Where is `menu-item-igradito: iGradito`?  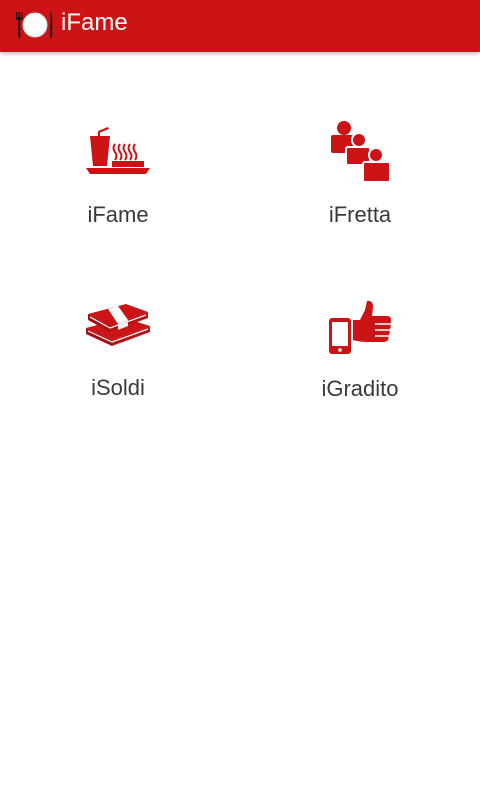 menu-item-igradito: iGradito is located at coordinates (360, 360).